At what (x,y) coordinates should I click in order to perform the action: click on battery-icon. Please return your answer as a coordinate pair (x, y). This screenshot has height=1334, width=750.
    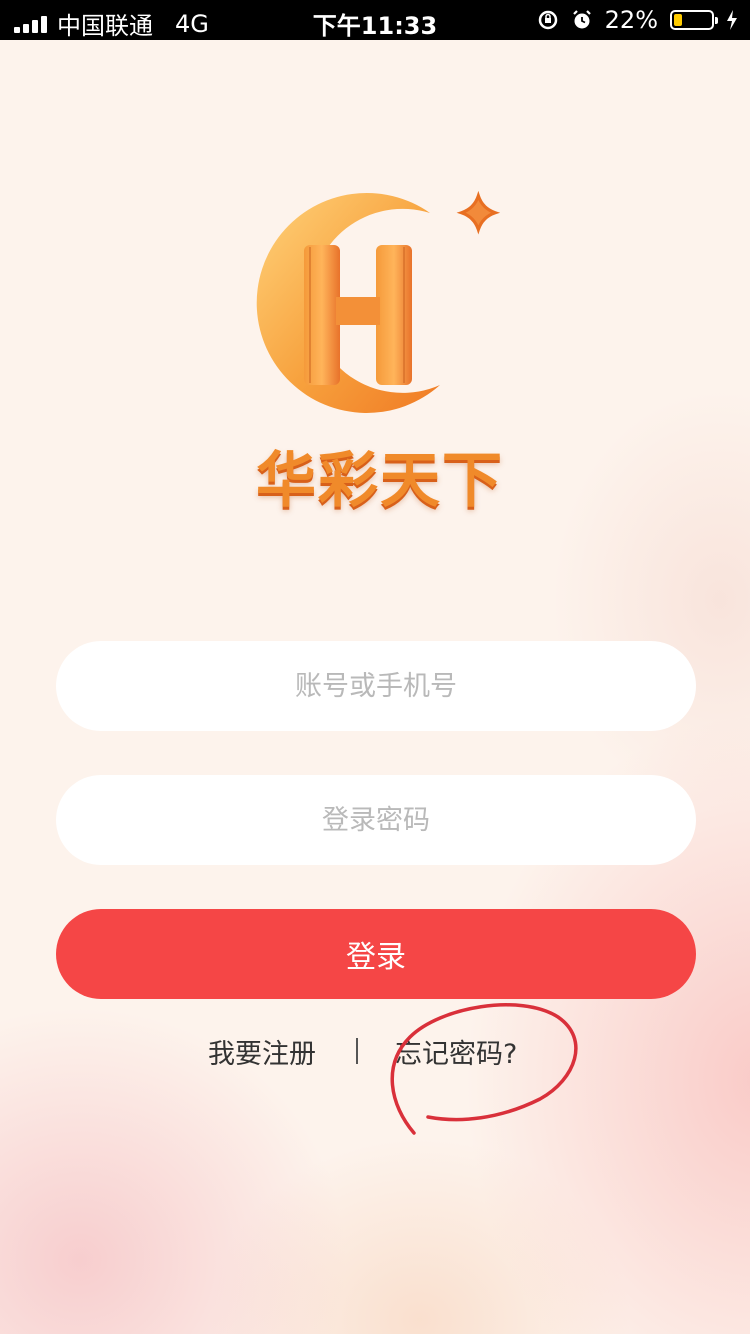
    Looking at the image, I should click on (694, 20).